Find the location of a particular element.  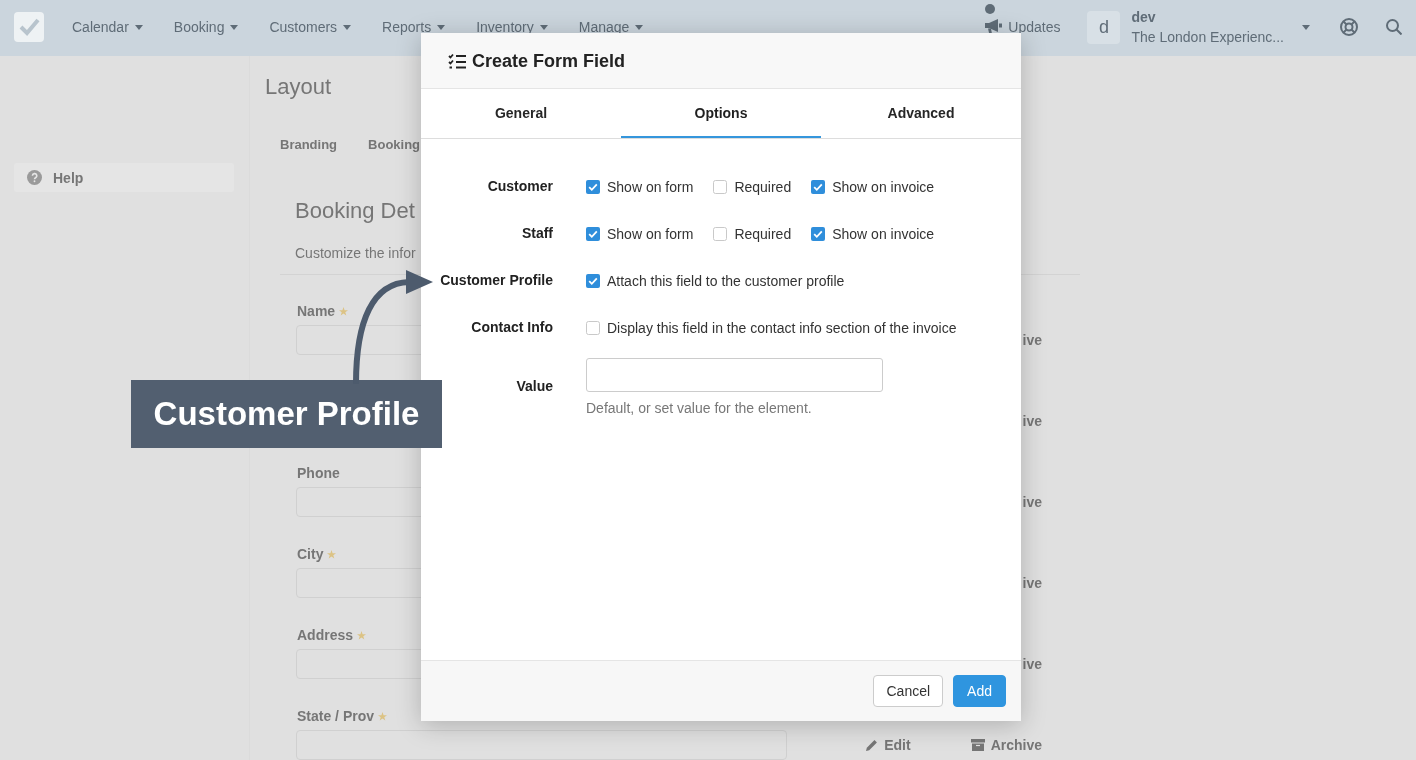

megaphone-icon is located at coordinates (994, 27).